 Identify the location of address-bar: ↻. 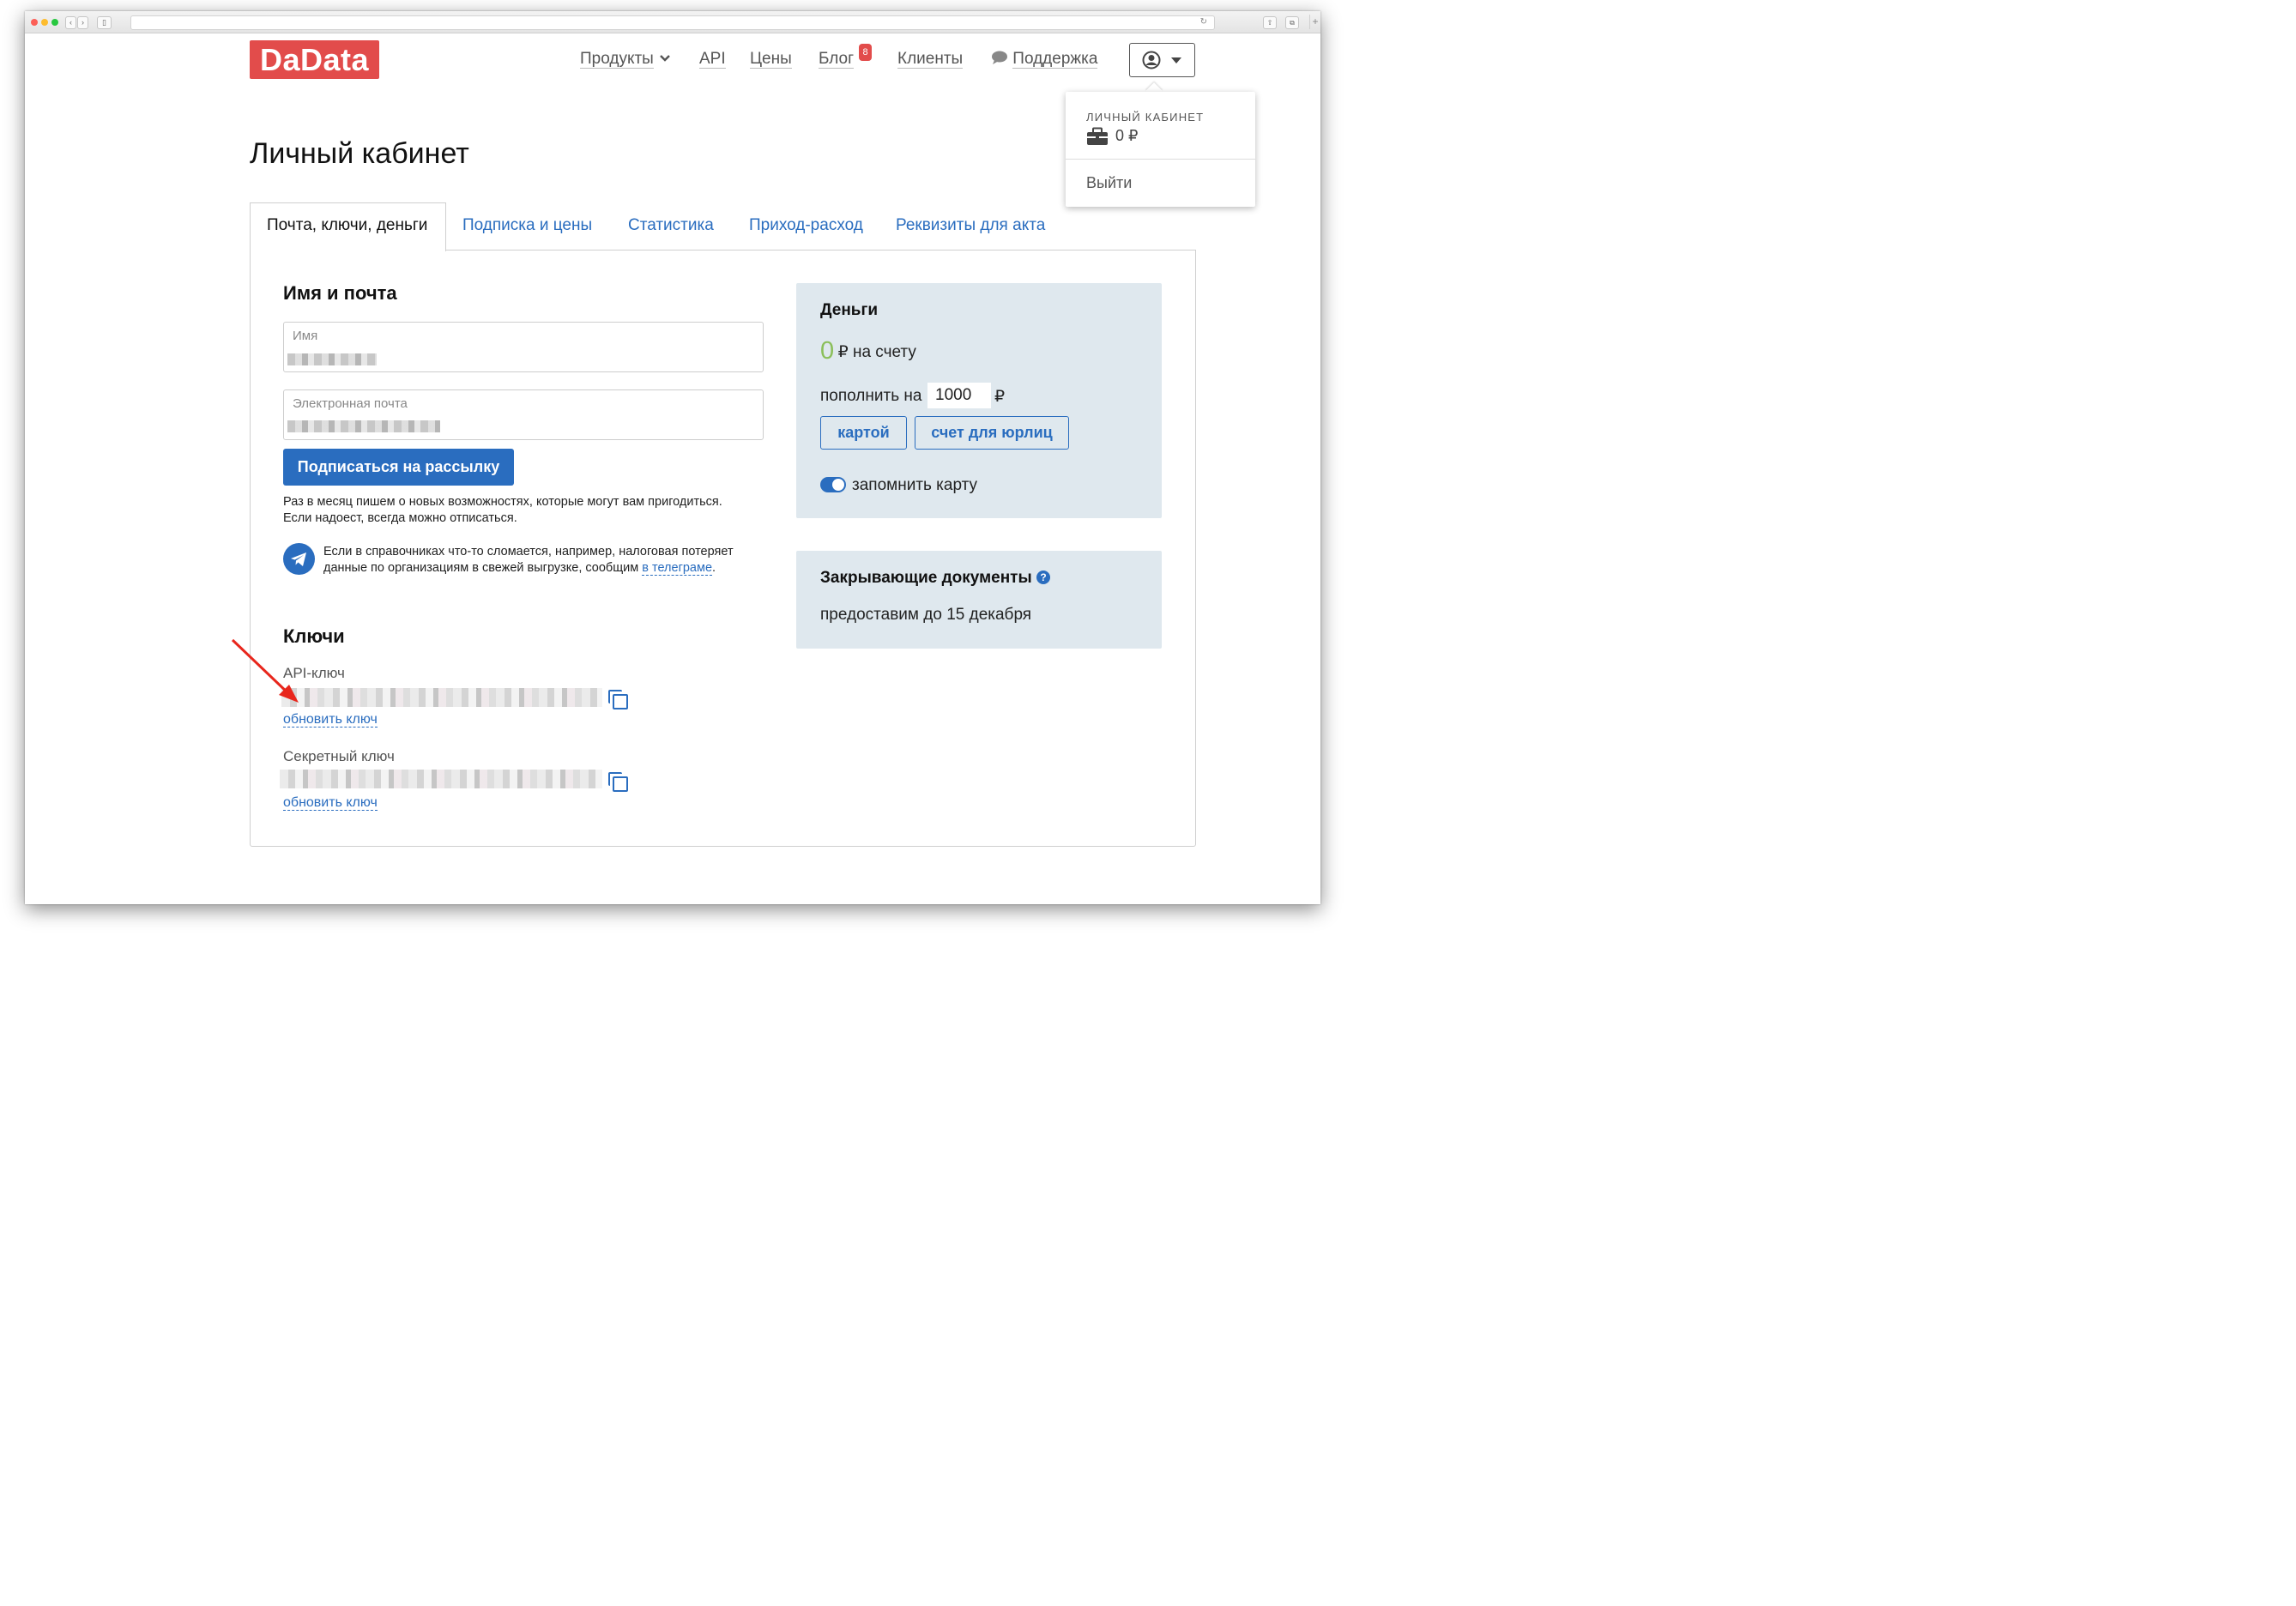
(673, 22).